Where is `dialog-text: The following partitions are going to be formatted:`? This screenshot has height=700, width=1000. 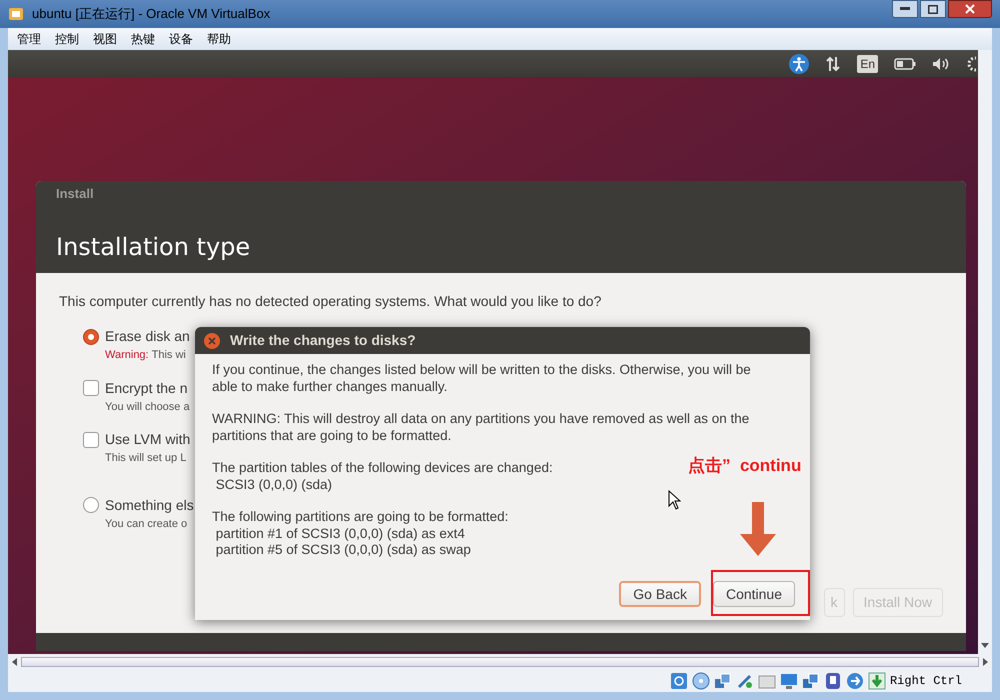 dialog-text: The following partitions are going to be formatted: is located at coordinates (360, 517).